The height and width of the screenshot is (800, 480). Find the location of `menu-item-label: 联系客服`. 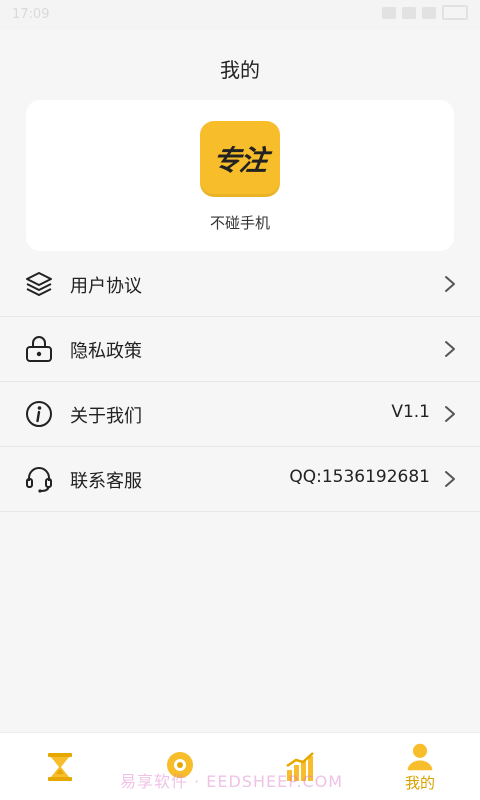

menu-item-label: 联系客服 is located at coordinates (106, 481).